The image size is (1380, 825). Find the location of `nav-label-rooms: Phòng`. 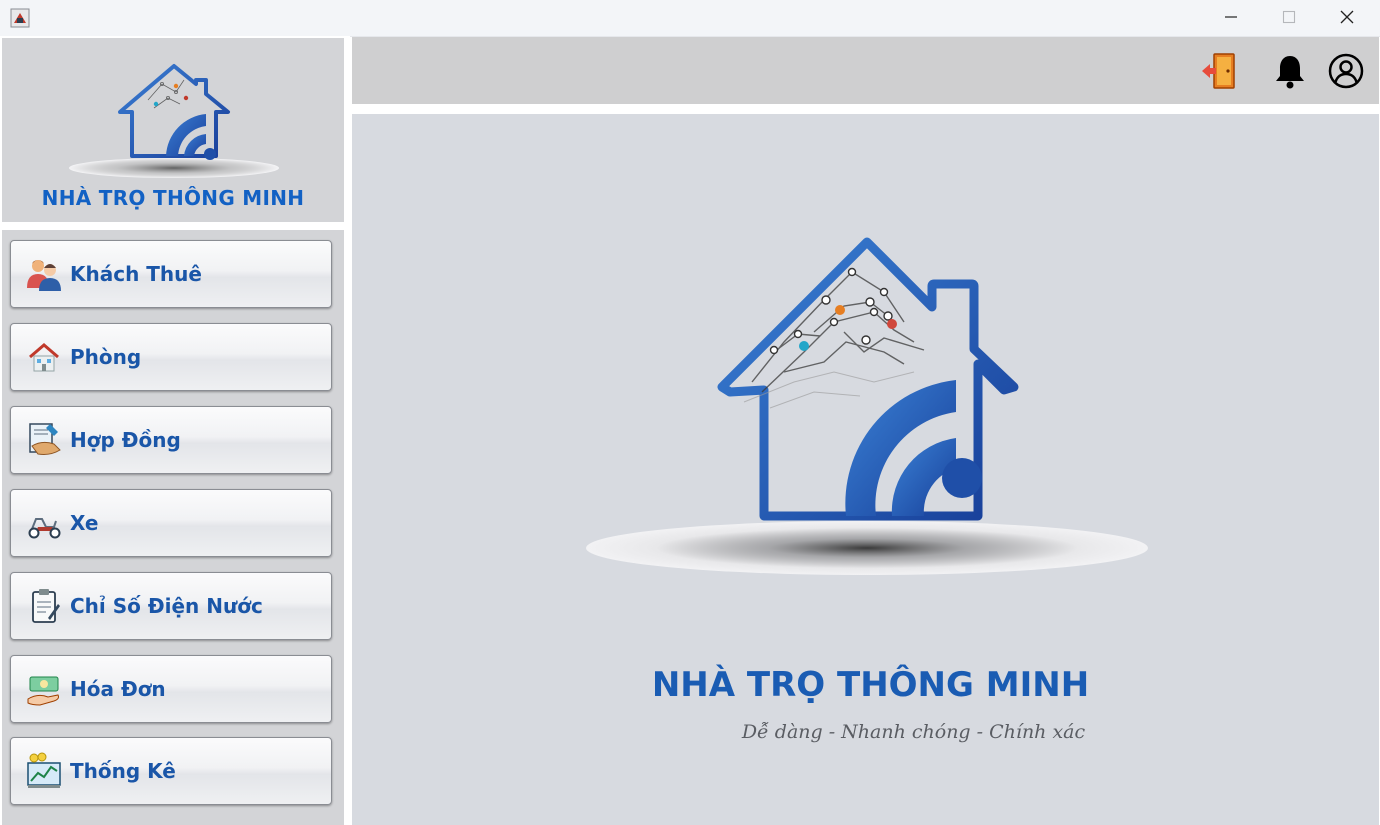

nav-label-rooms: Phòng is located at coordinates (106, 357).